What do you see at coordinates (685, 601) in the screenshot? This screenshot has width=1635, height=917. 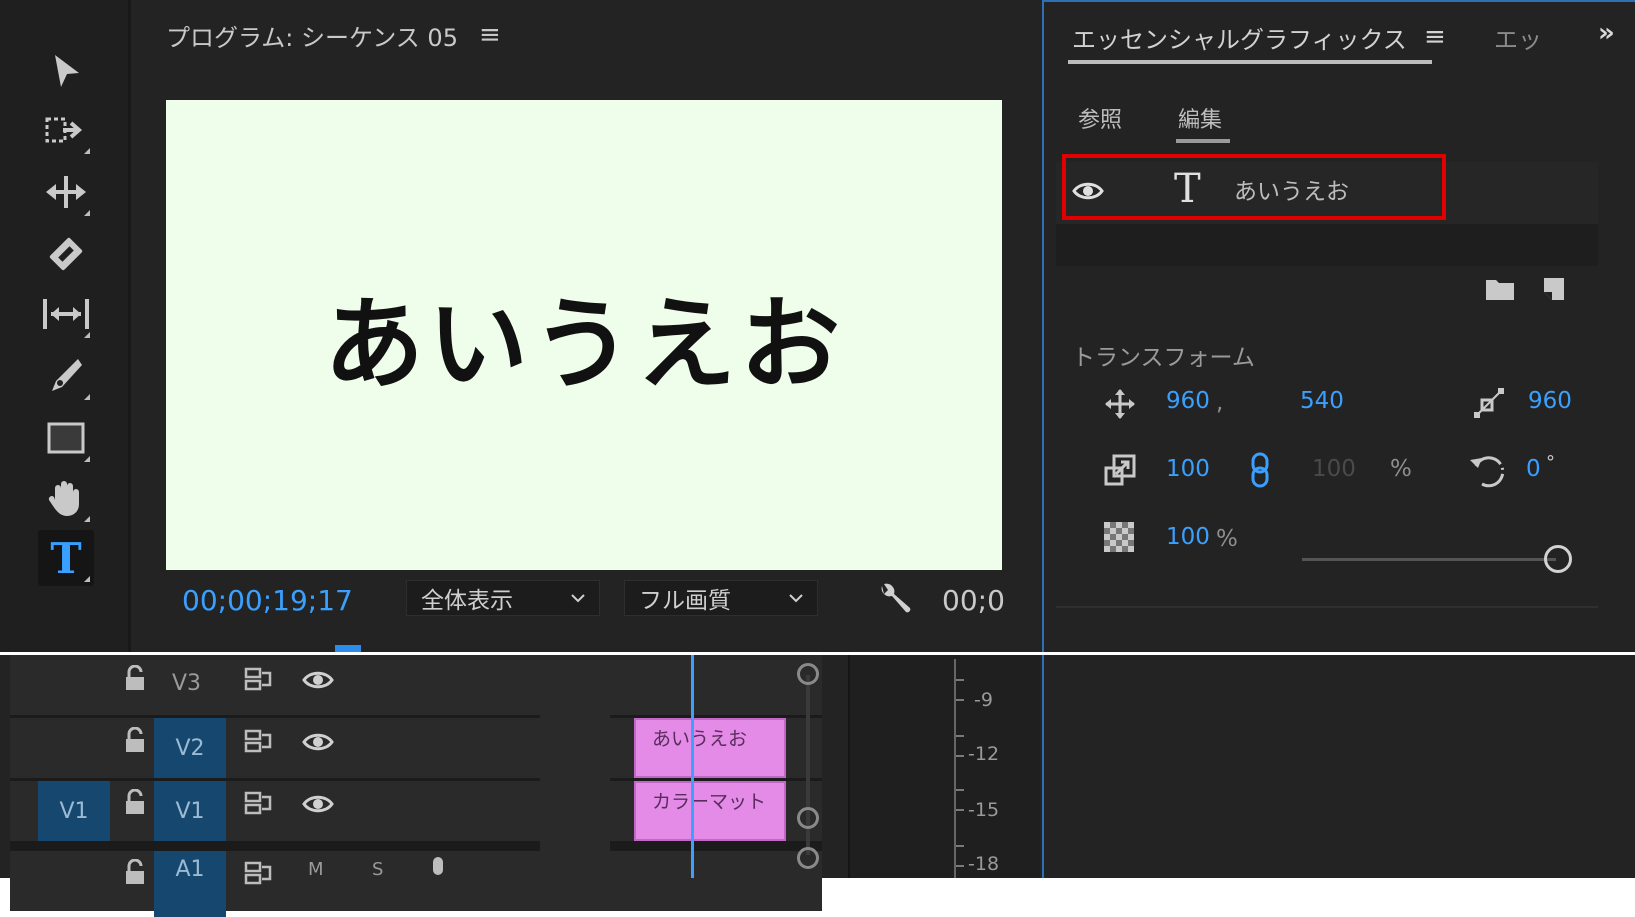 I see `playback-resolution-value: フル画質` at bounding box center [685, 601].